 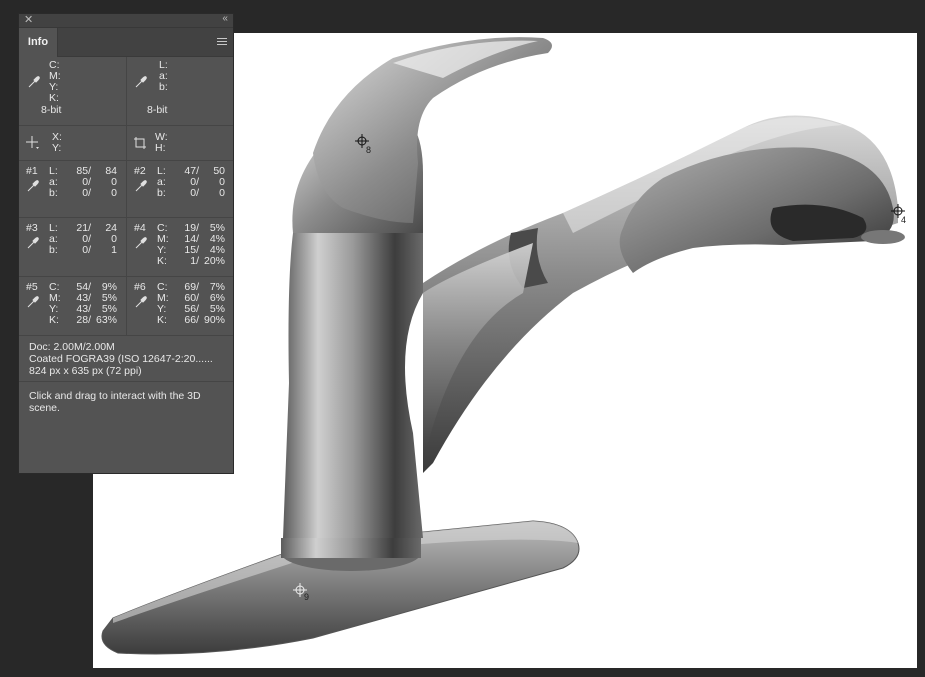 I want to click on sampler-5: #5 C: 54/9% M: 43/5% Y: 43/5% K: 28/63%, so click(x=72, y=306).